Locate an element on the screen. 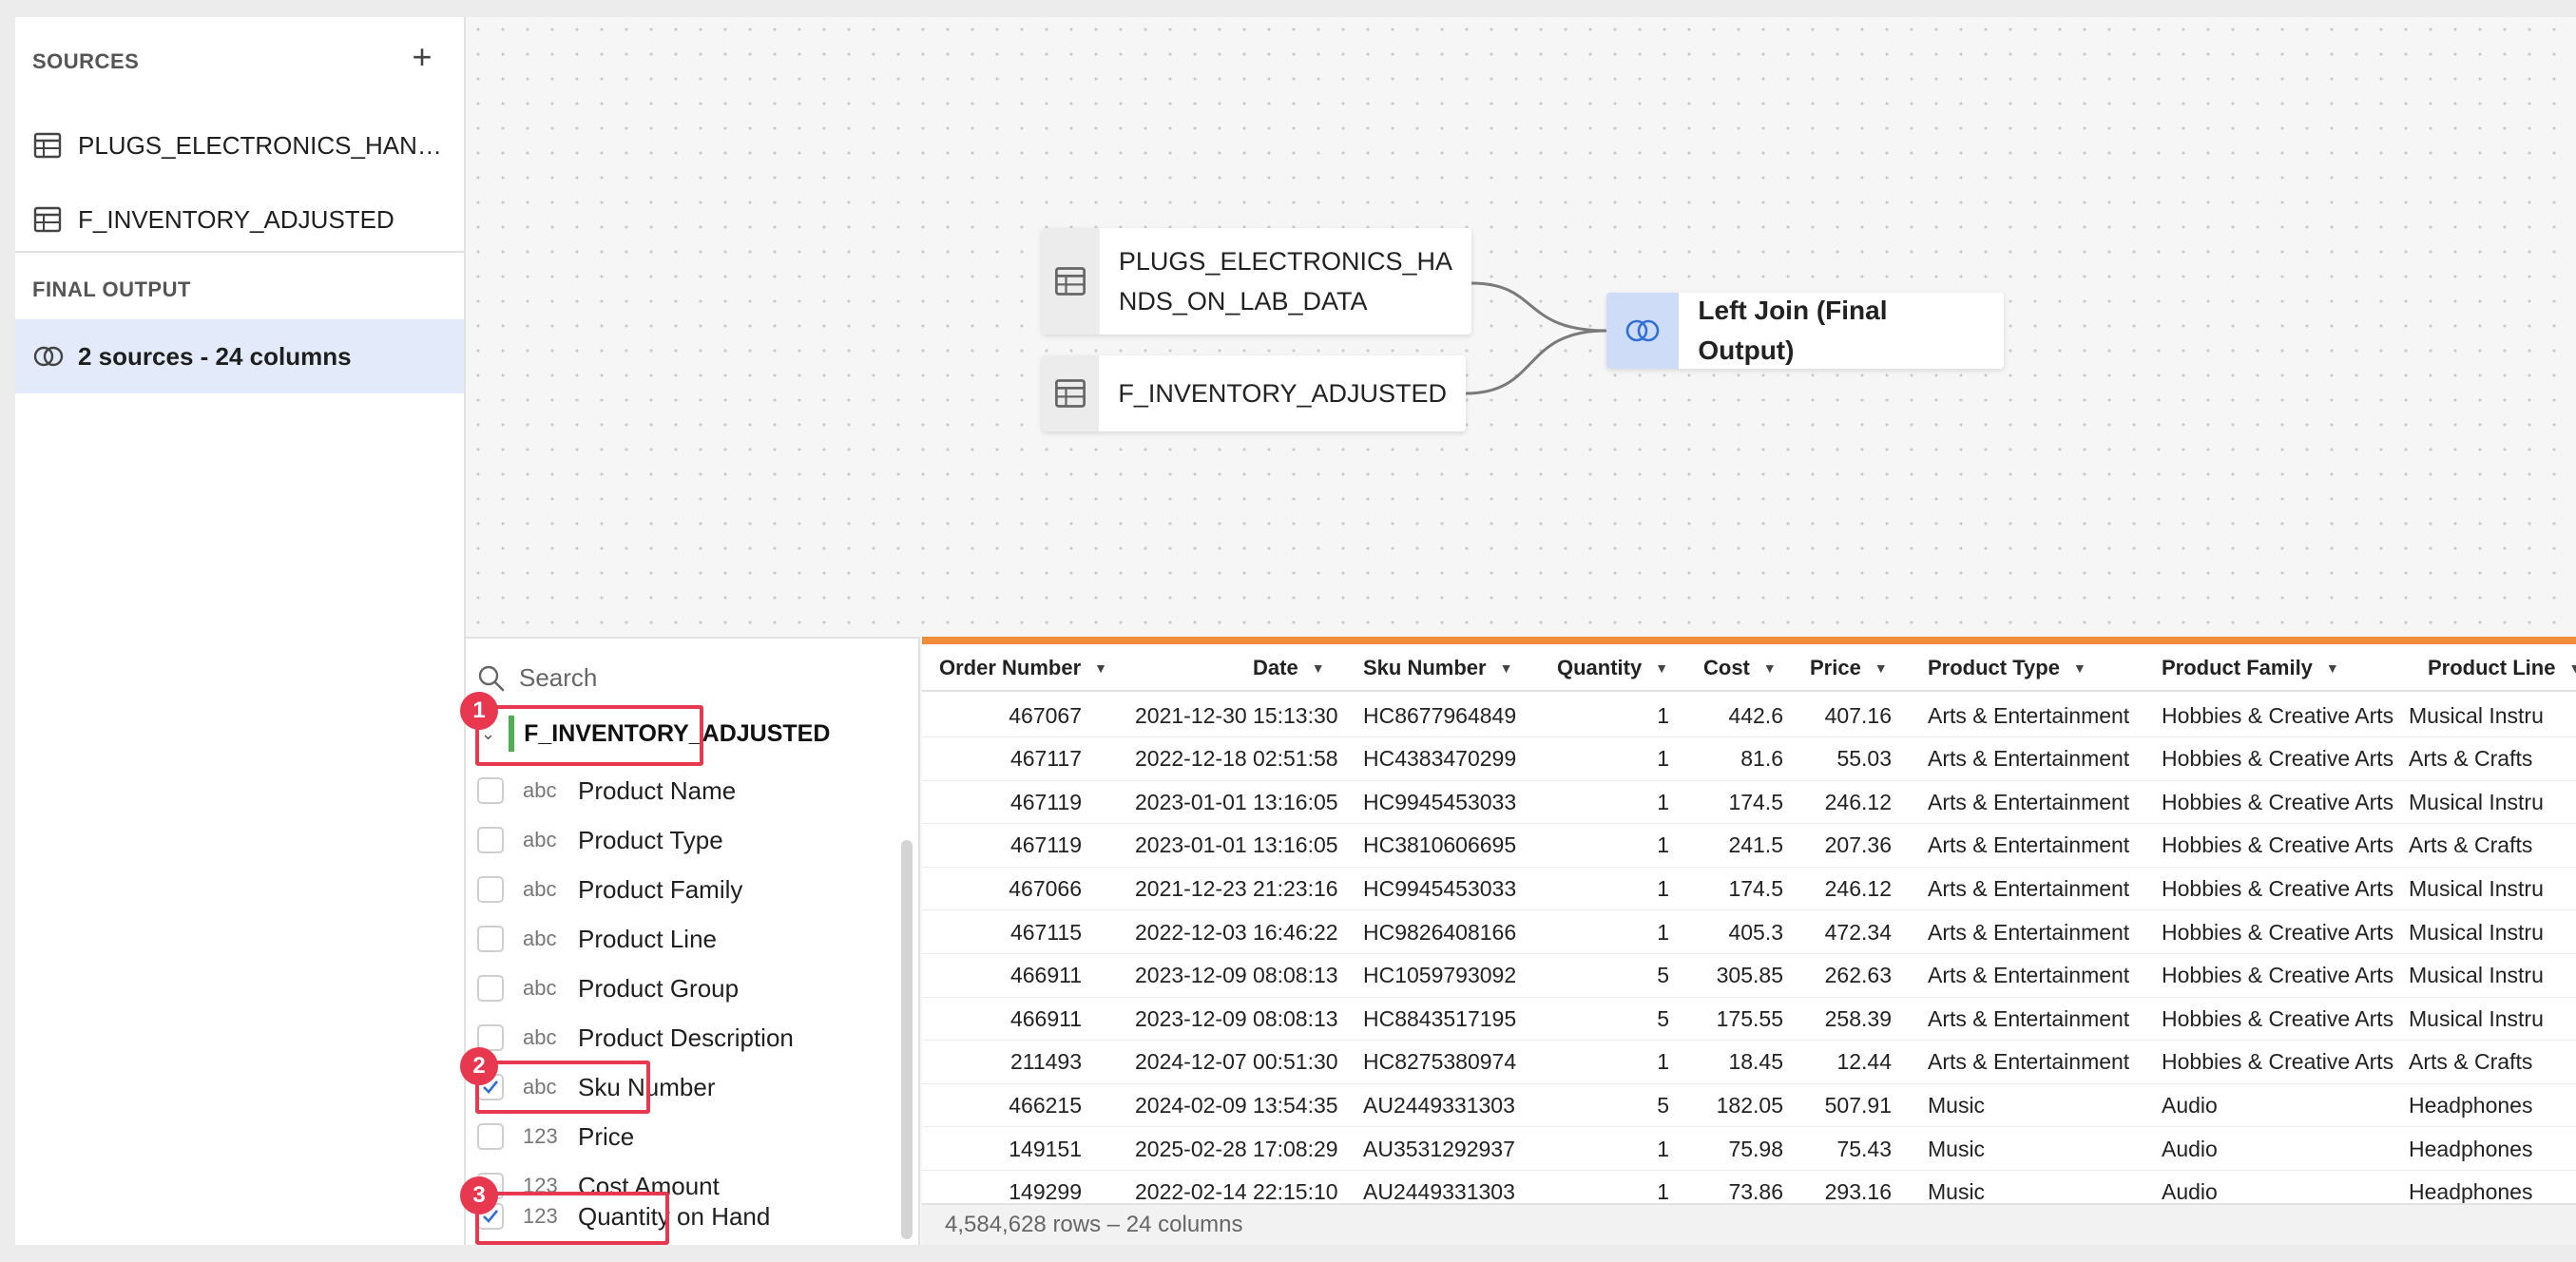 The width and height of the screenshot is (2576, 1262). table-cell: 2021-12-23 21:23:16 is located at coordinates (1247, 889).